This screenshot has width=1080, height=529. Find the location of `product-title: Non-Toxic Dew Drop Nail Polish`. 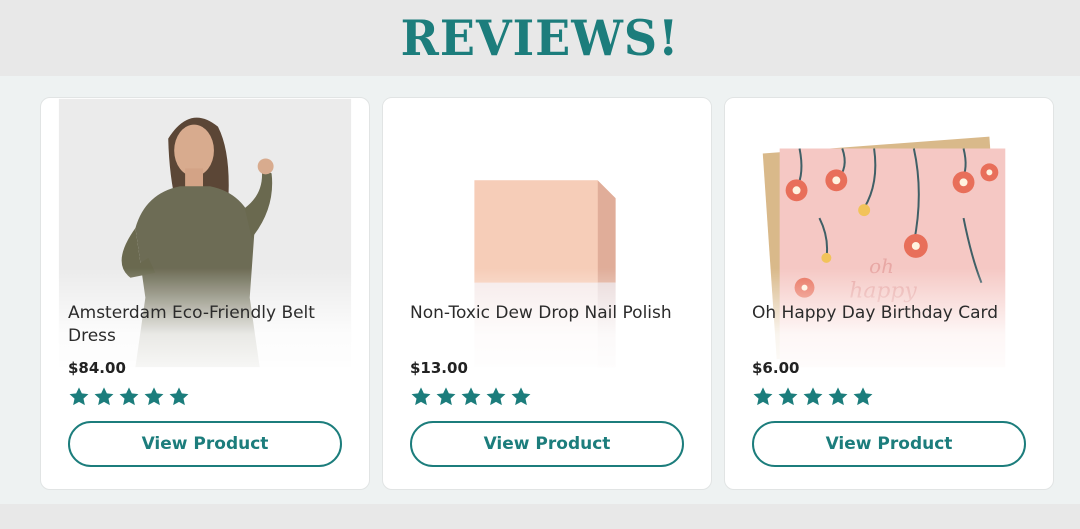

product-title: Non-Toxic Dew Drop Nail Polish is located at coordinates (550, 313).